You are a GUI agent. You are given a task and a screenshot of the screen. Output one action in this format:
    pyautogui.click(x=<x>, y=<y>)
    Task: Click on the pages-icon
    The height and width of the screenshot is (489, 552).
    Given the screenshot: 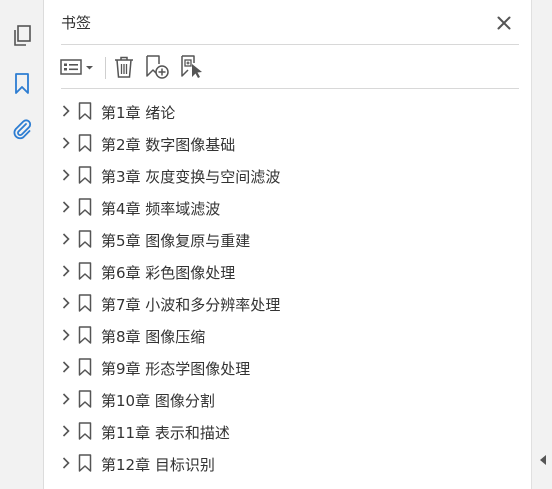 What is the action you would take?
    pyautogui.click(x=22, y=35)
    